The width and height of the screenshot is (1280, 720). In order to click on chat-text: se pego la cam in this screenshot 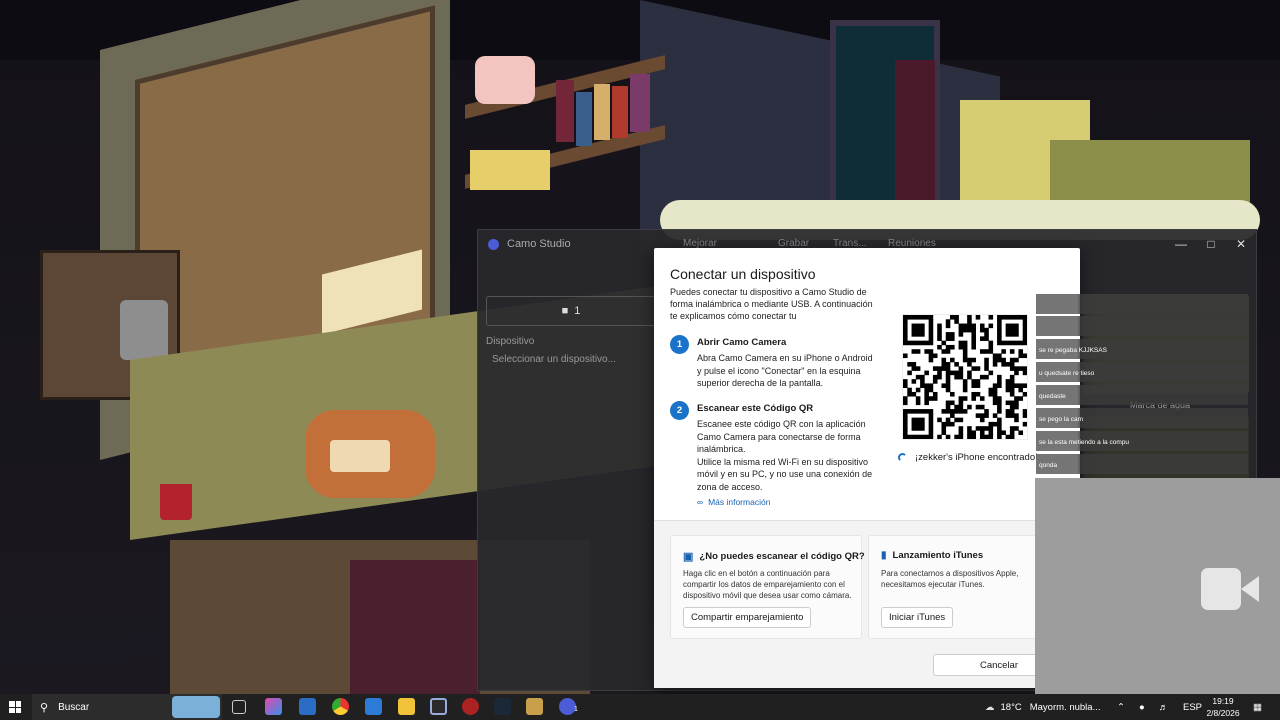, I will do `click(1061, 419)`.